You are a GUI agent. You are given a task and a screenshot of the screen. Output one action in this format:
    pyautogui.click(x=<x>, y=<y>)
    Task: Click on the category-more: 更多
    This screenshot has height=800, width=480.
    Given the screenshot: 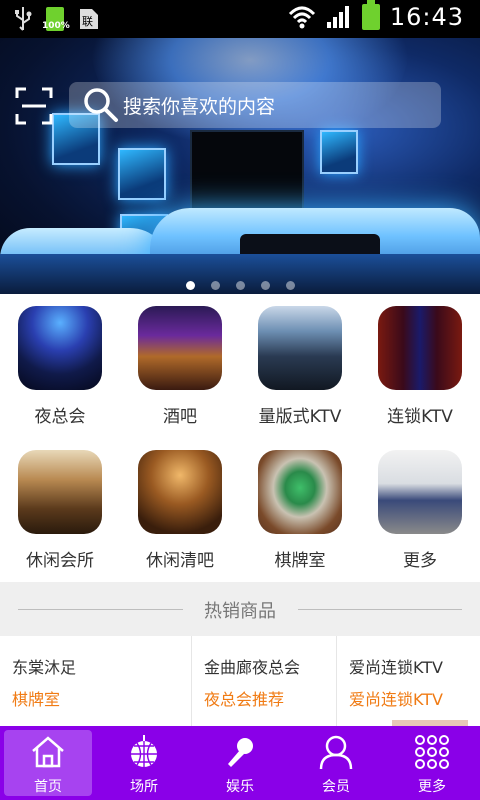 What is the action you would take?
    pyautogui.click(x=420, y=510)
    